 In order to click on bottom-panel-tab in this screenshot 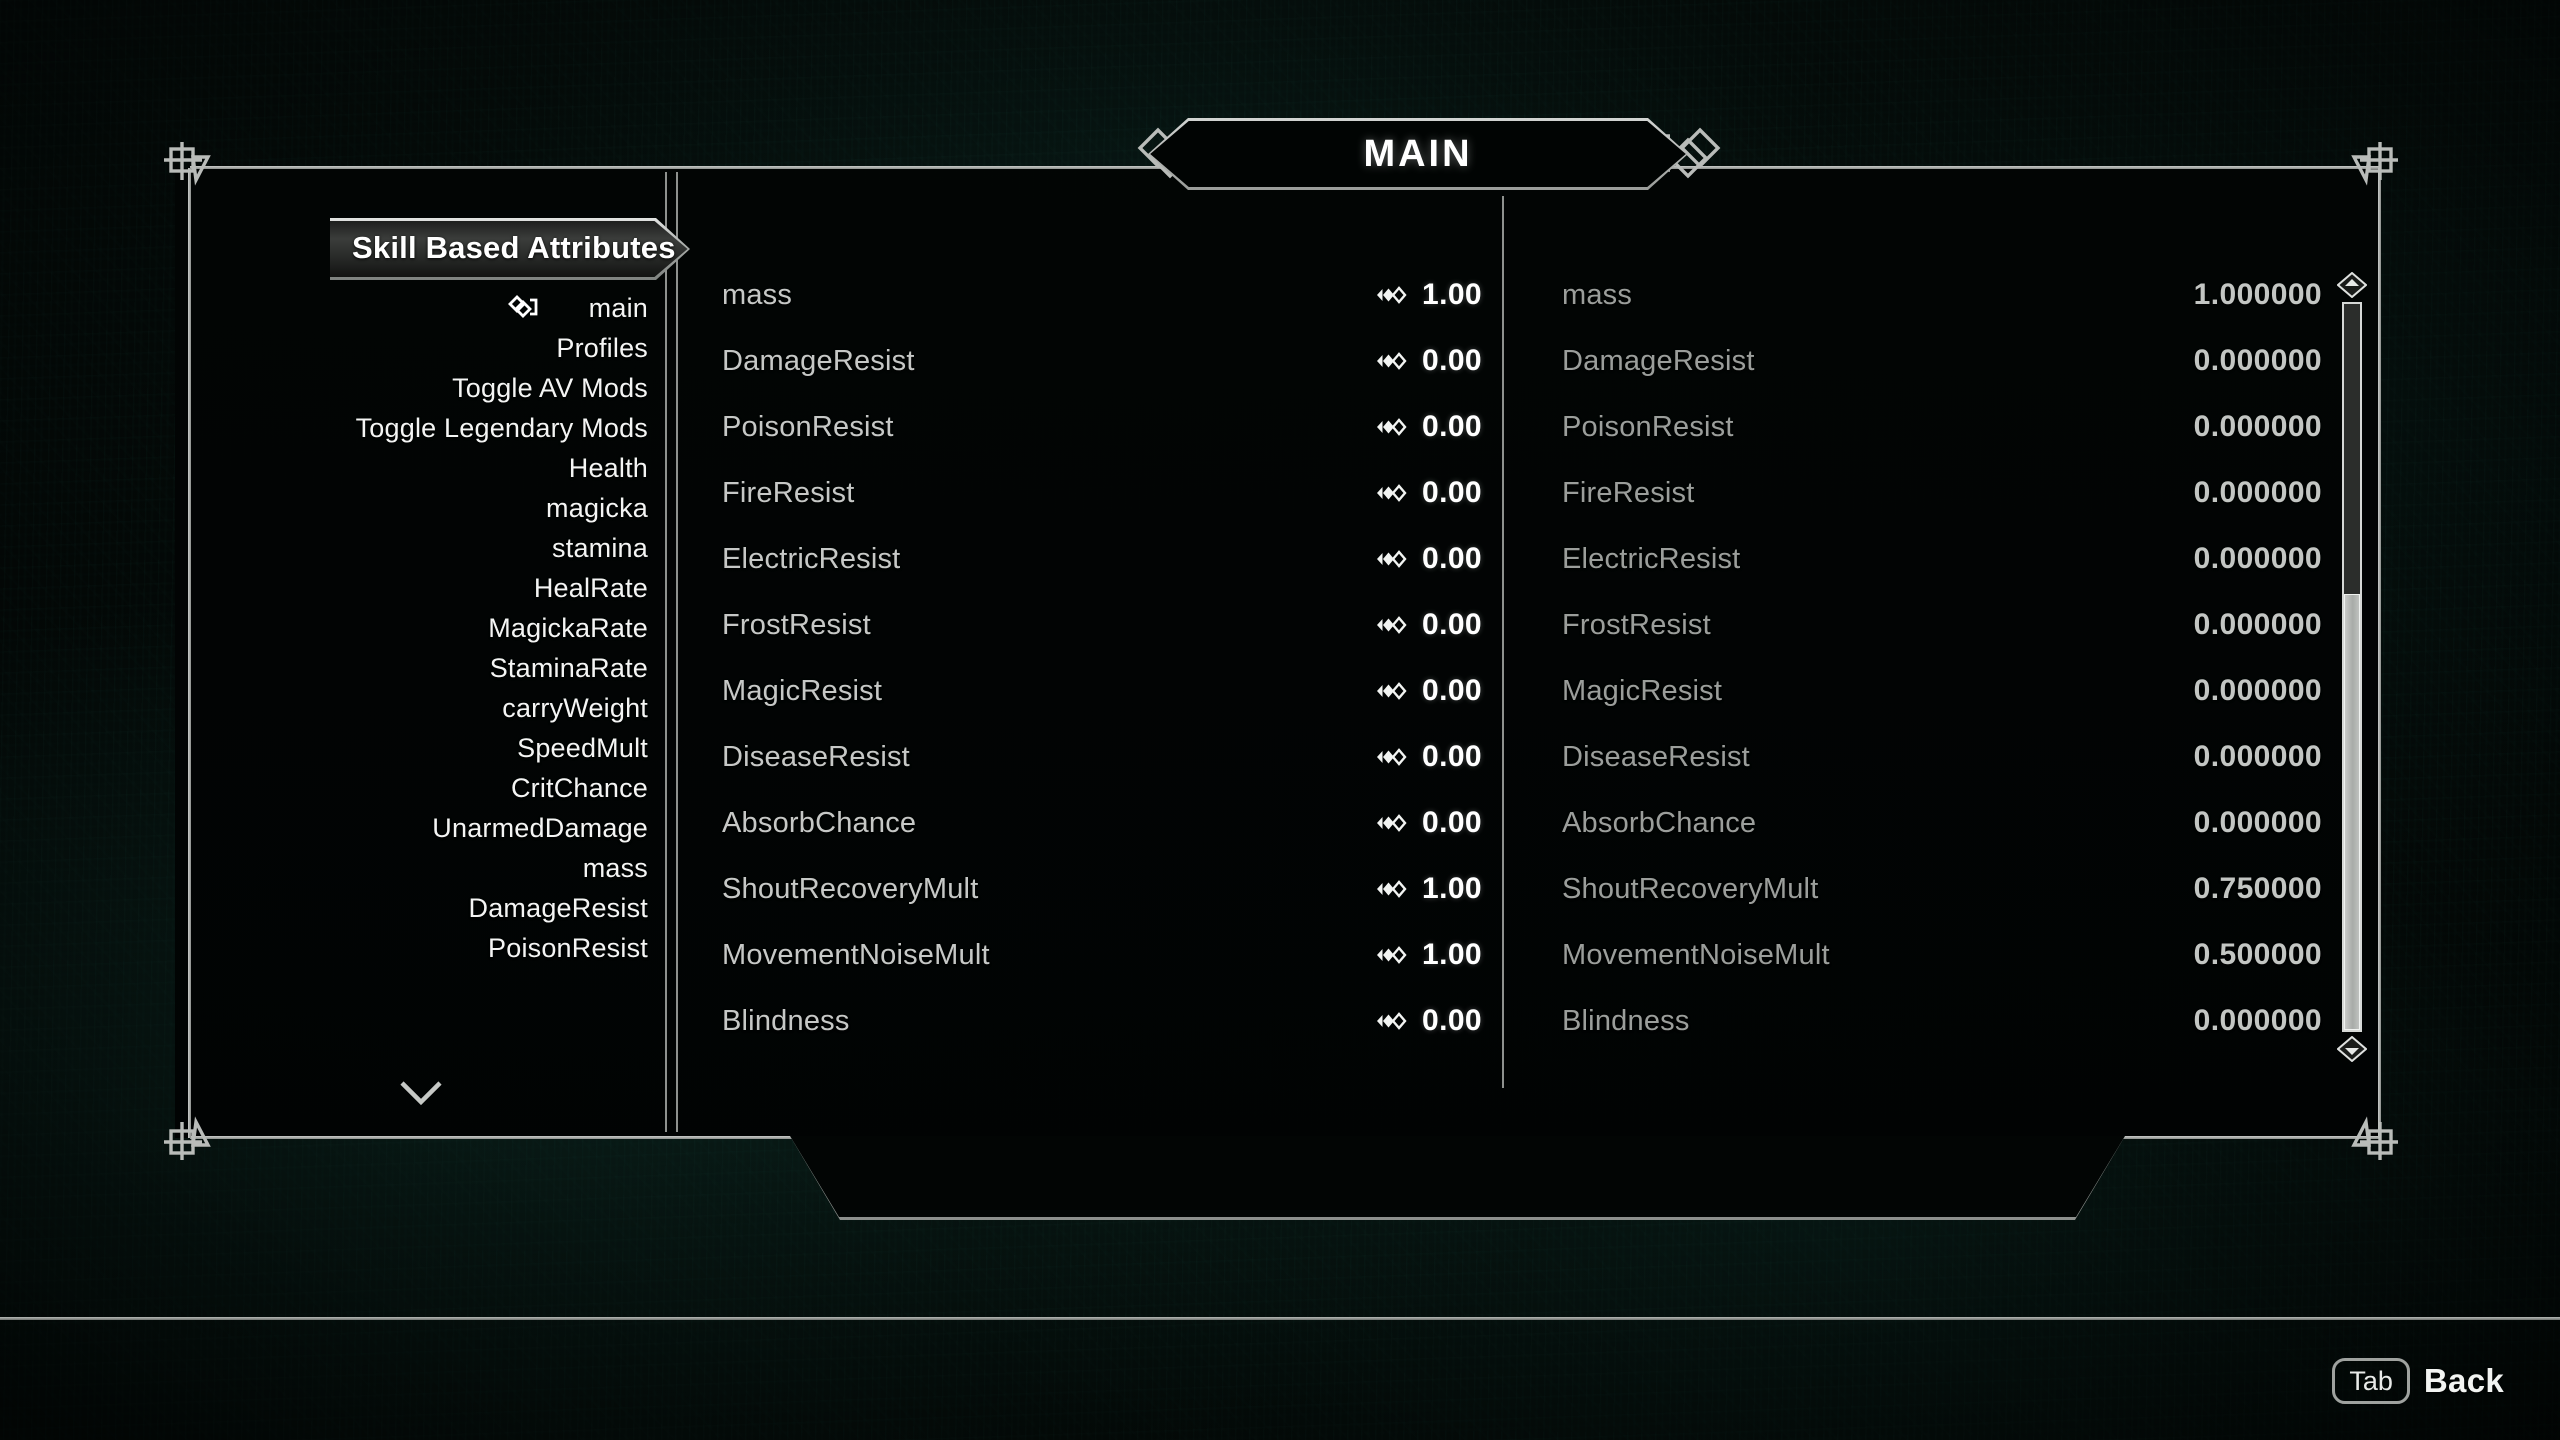, I will do `click(1457, 1178)`.